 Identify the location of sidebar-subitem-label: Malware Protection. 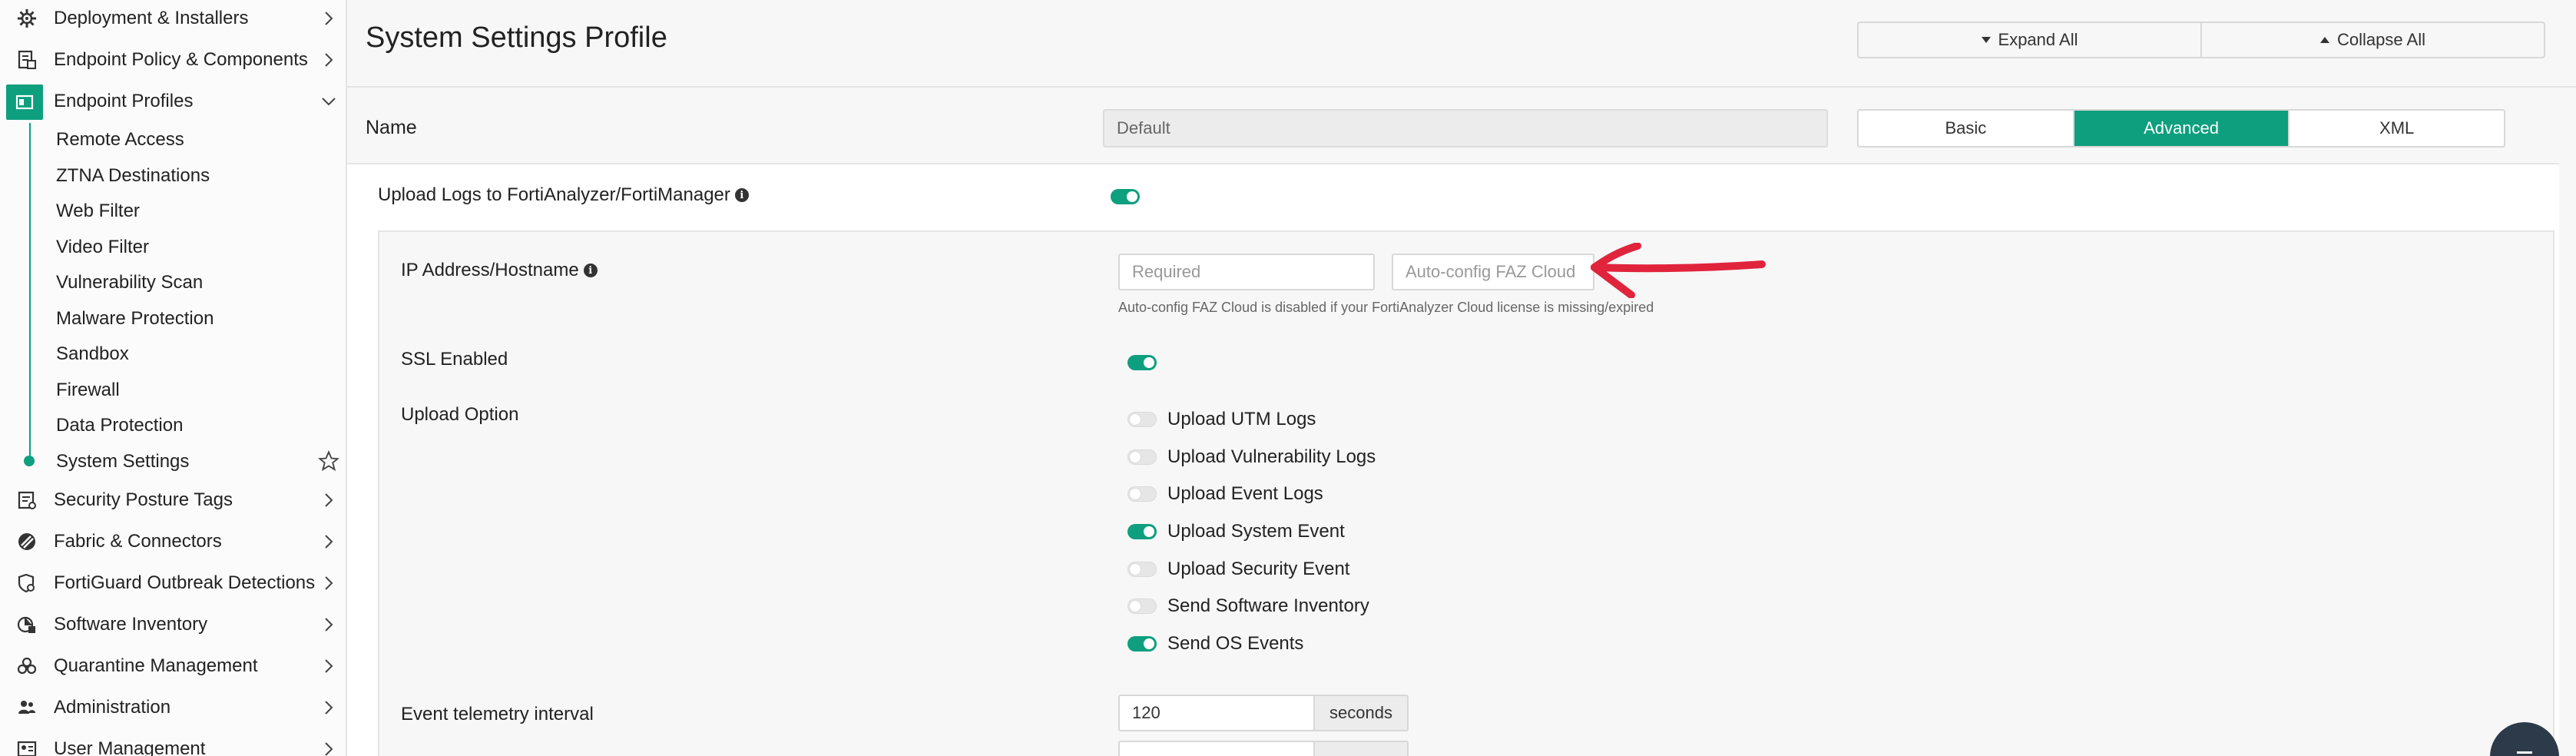
(135, 318).